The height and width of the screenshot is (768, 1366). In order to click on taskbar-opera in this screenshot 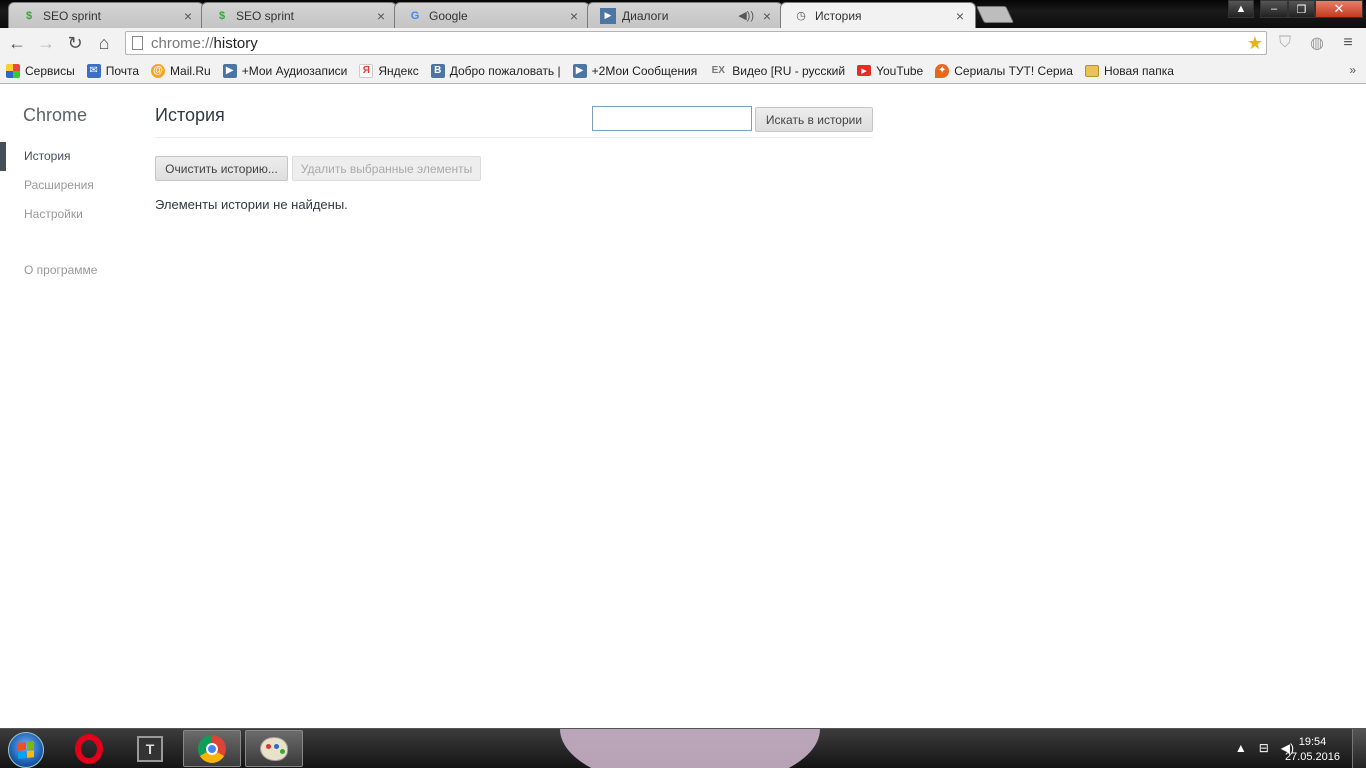, I will do `click(89, 748)`.